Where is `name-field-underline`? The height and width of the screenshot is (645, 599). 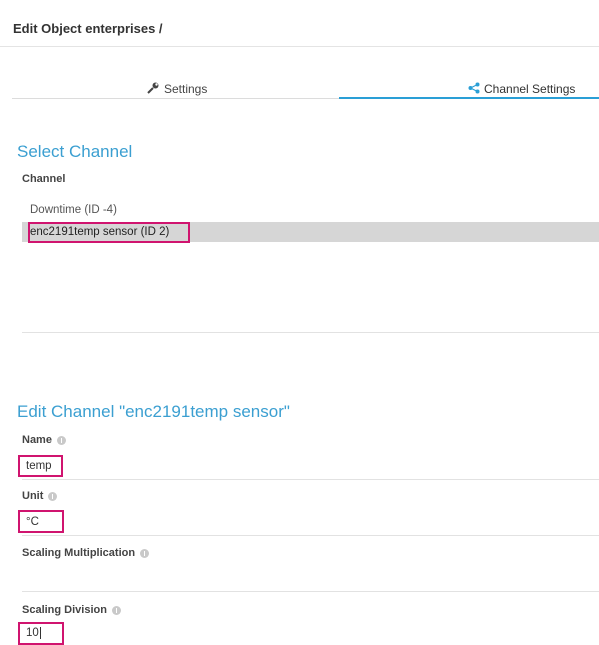
name-field-underline is located at coordinates (310, 479).